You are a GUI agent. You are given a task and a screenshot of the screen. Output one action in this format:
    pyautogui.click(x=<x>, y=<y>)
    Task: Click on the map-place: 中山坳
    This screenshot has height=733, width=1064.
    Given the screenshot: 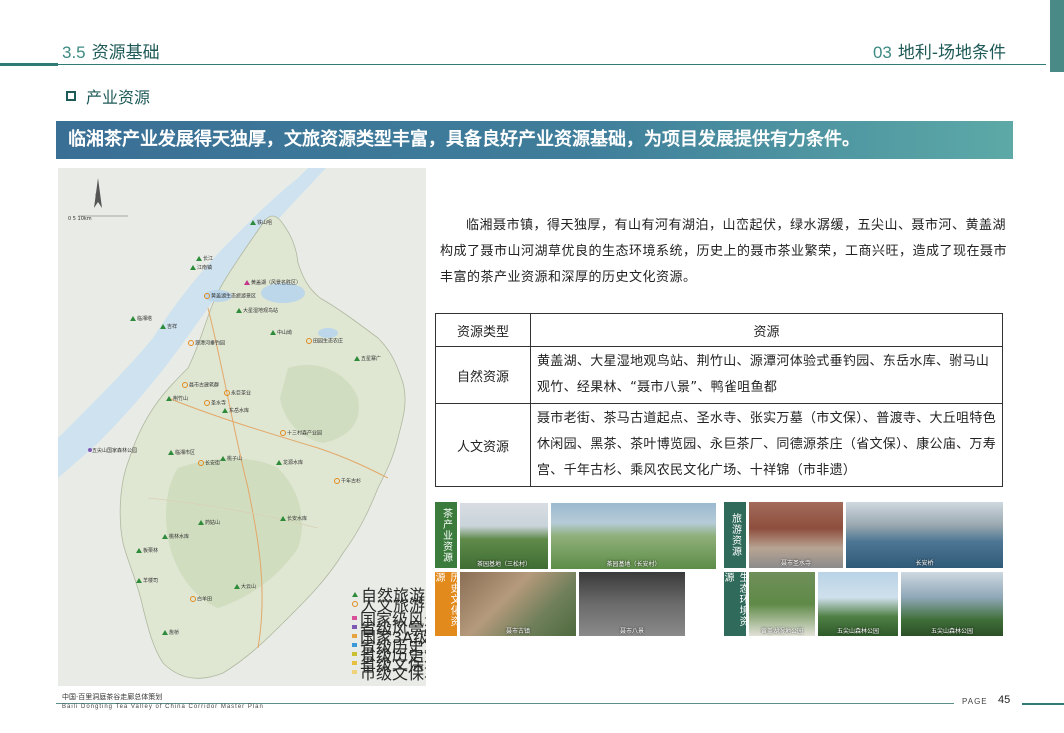 What is the action you would take?
    pyautogui.click(x=281, y=333)
    